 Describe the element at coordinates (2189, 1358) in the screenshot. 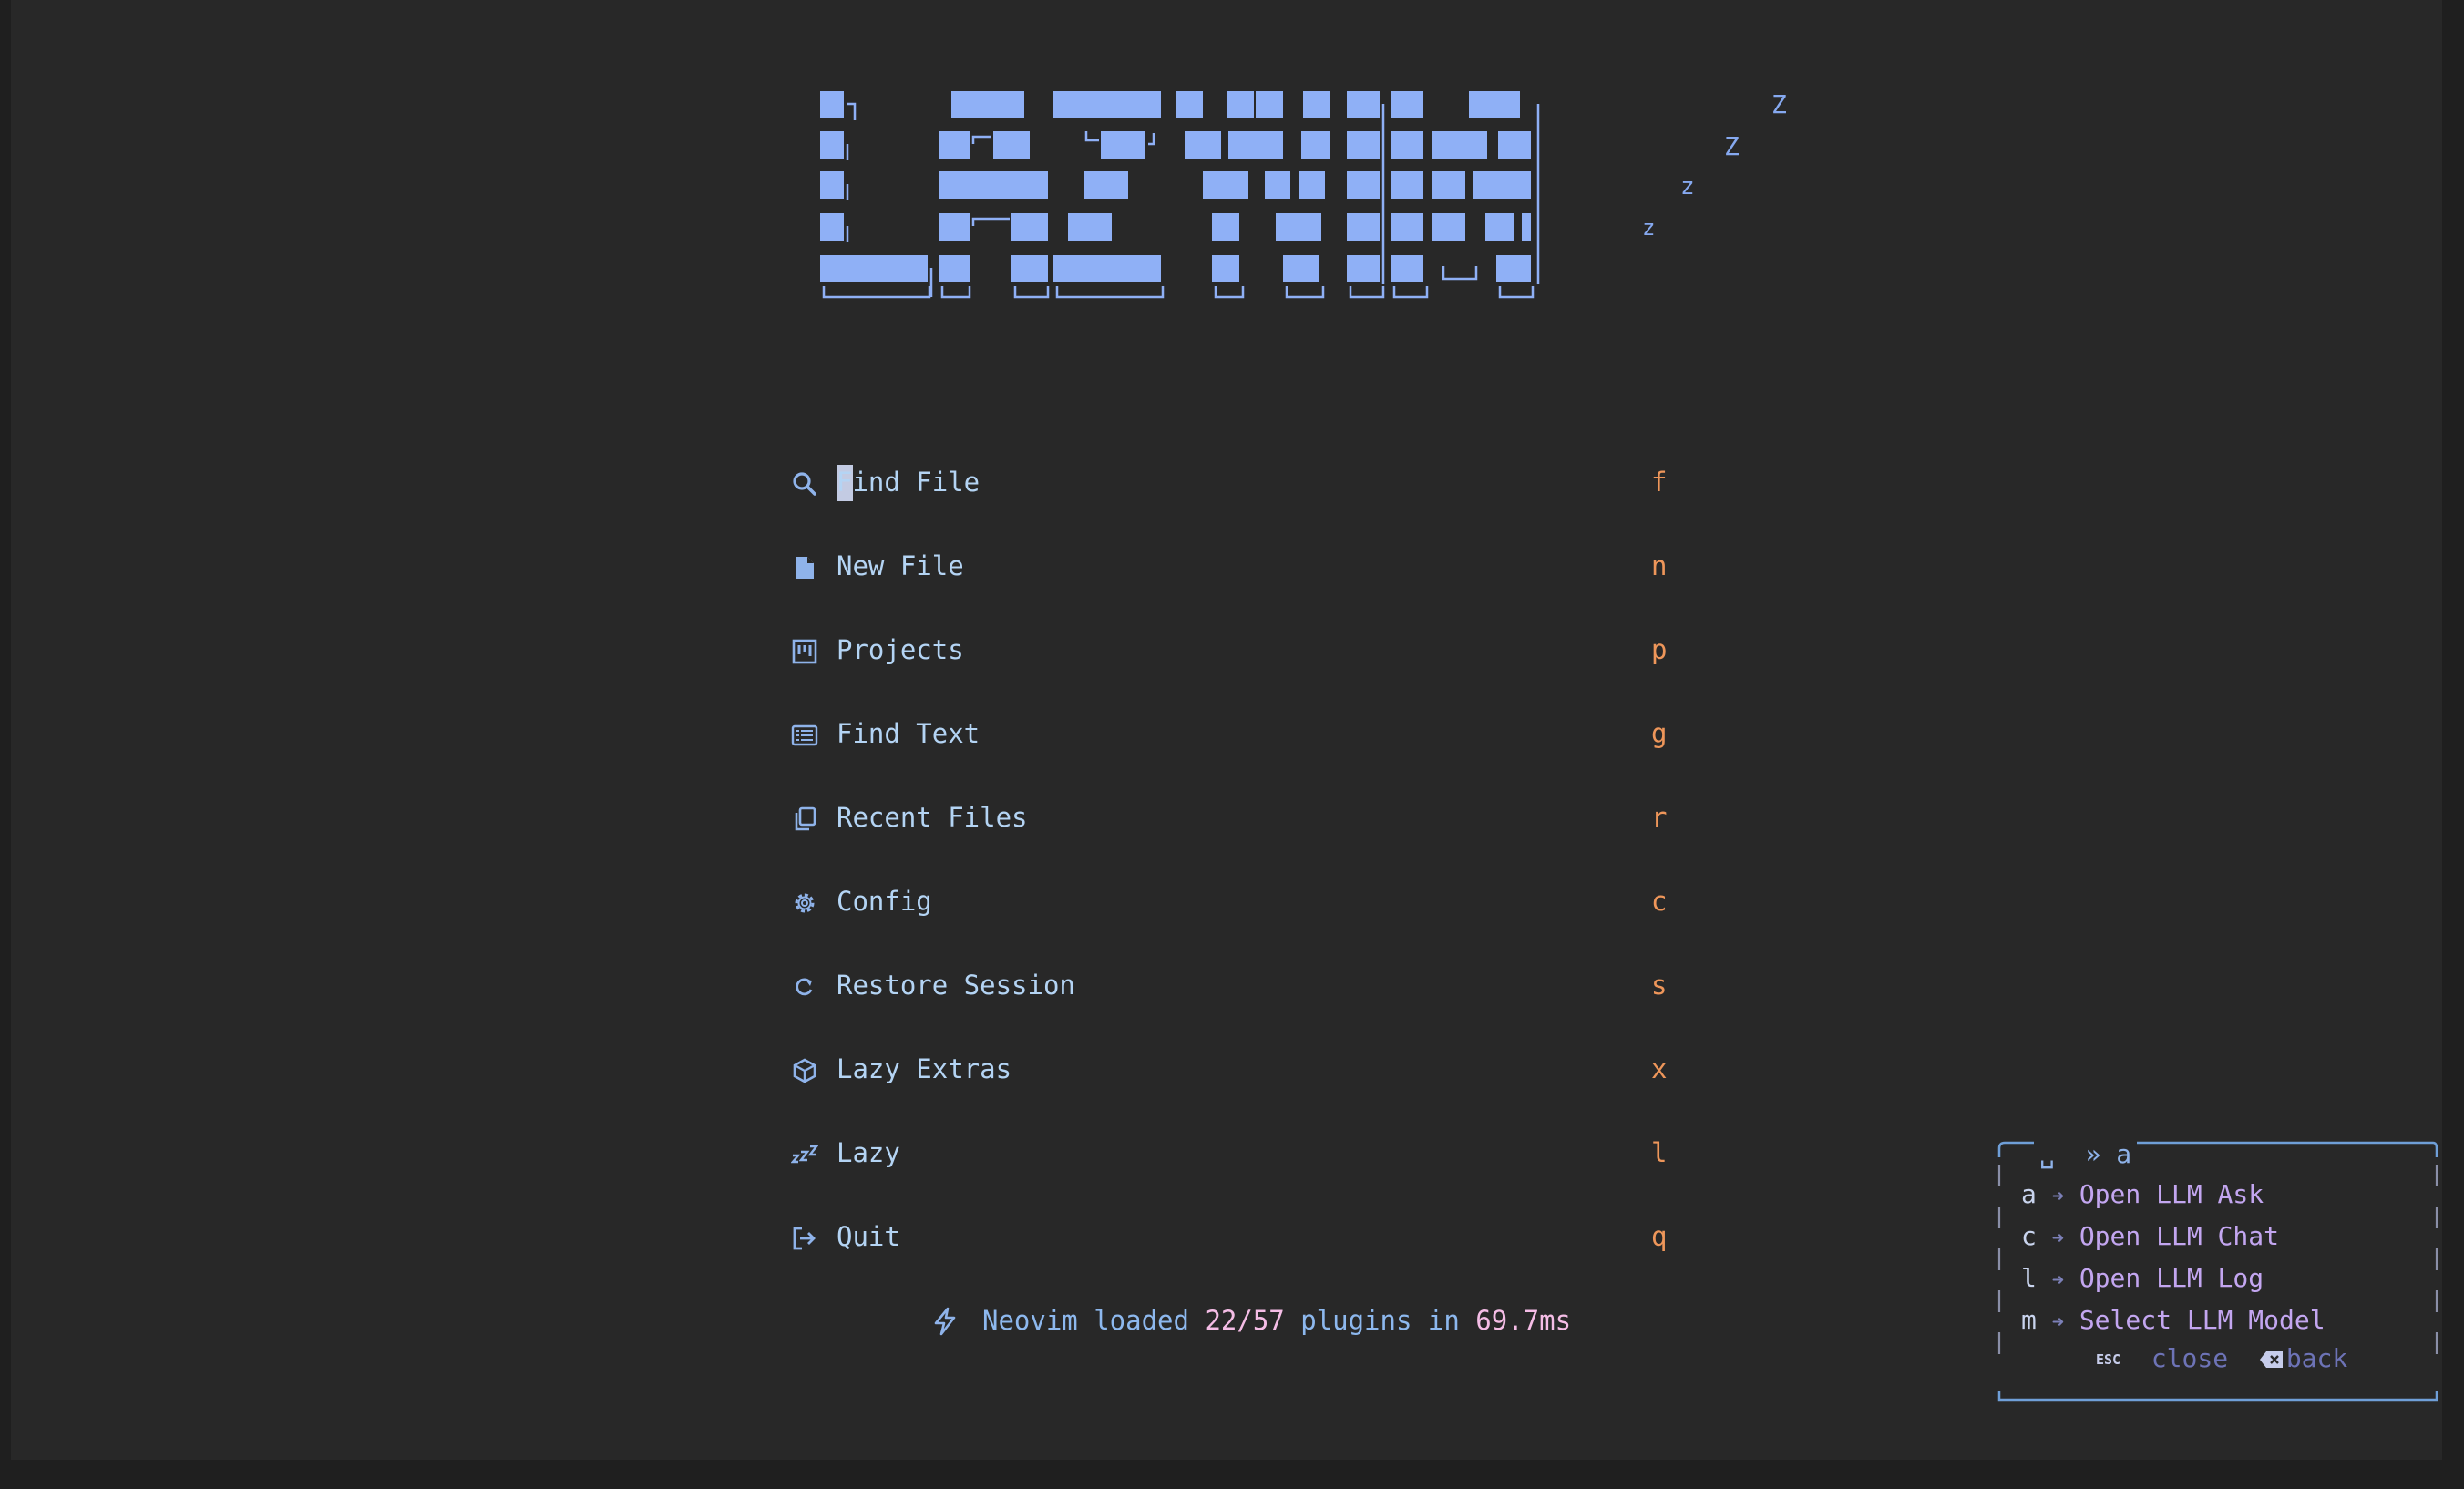

I see `close-hint: close` at that location.